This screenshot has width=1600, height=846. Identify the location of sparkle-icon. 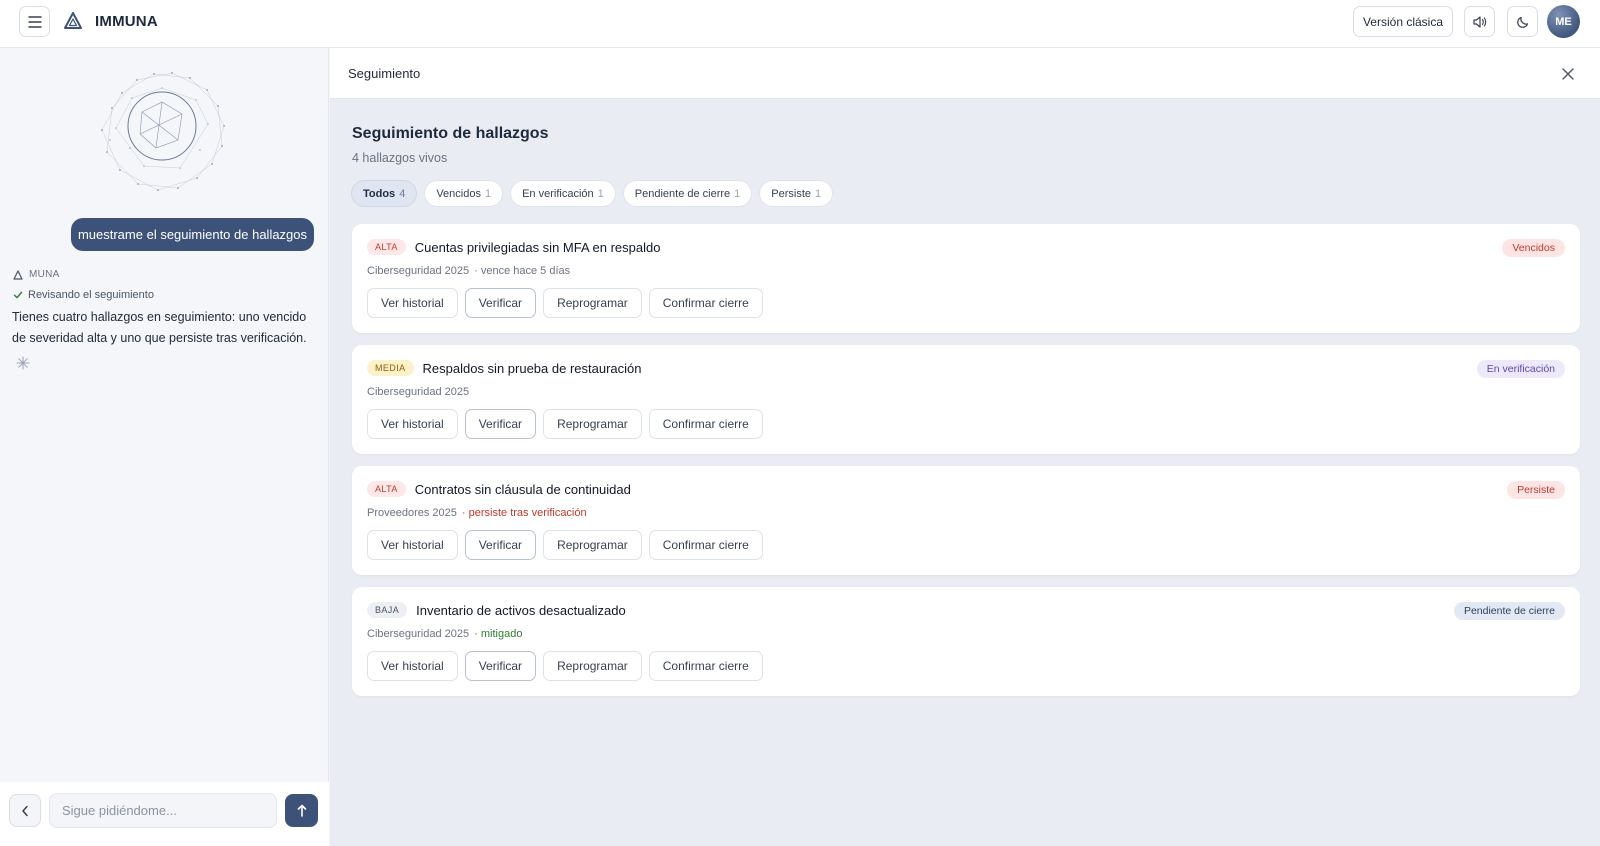
(23, 363).